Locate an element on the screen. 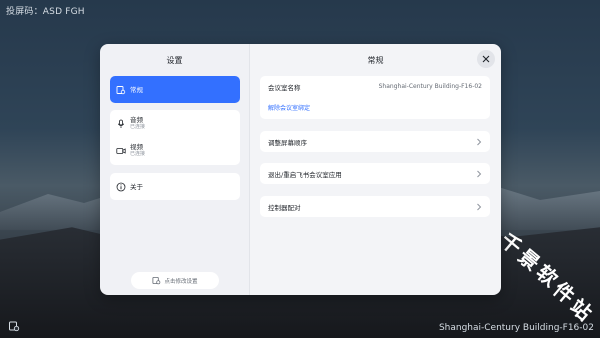 This screenshot has width=600, height=338. settings-row-card: 退出/重启飞书会议室应用 is located at coordinates (375, 173).